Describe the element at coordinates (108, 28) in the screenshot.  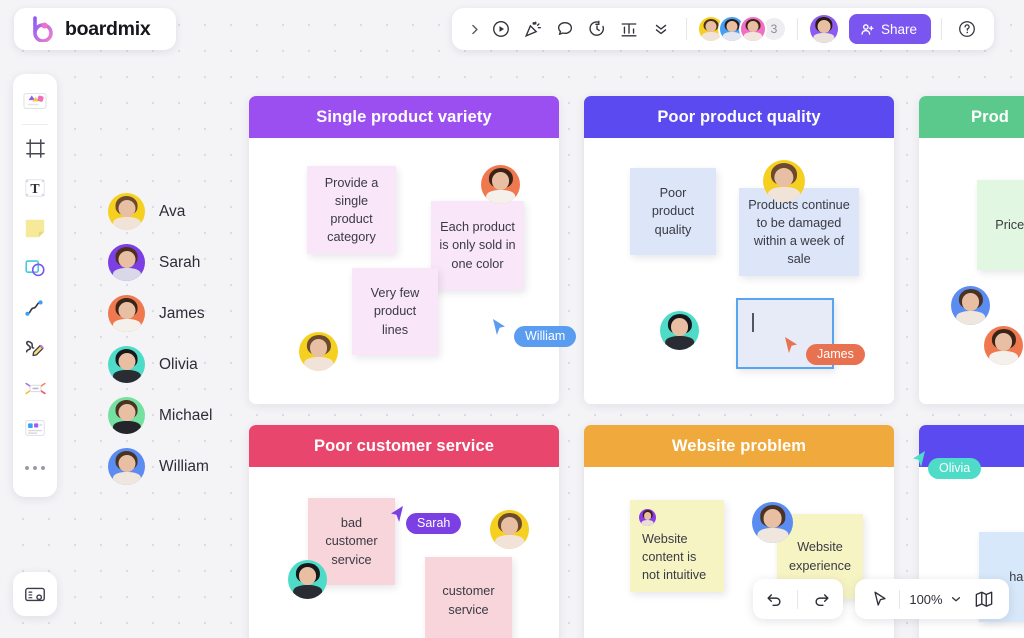
I see `logo-text: boardmix` at that location.